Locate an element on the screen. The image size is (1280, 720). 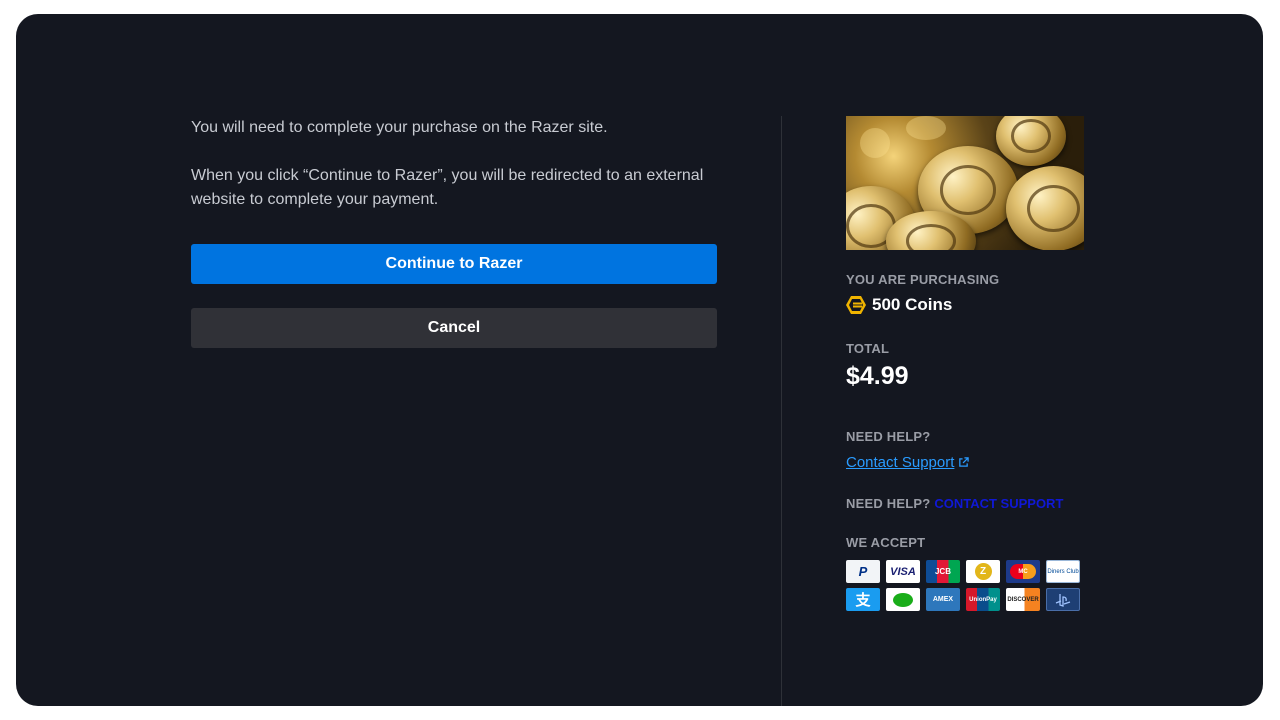
alipay-icon: 支 is located at coordinates (863, 599).